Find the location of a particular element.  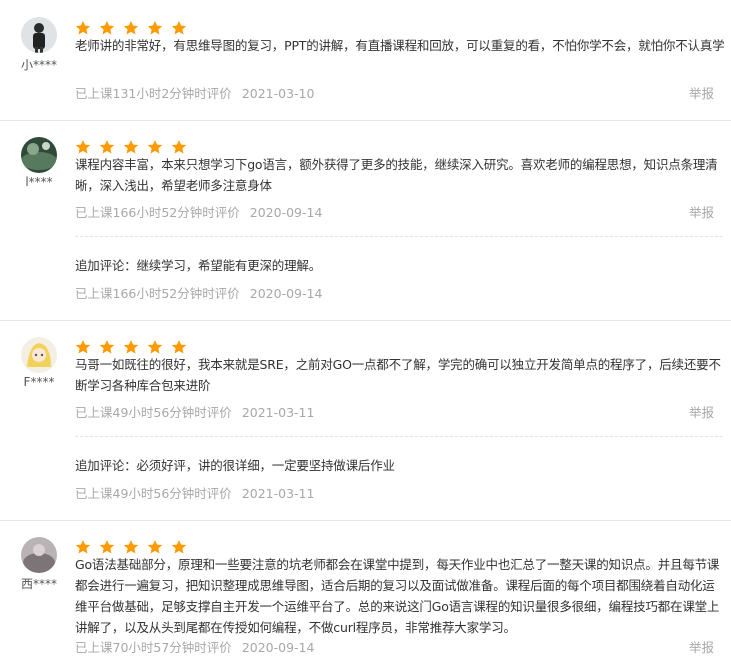

username: 西**** is located at coordinates (39, 583).